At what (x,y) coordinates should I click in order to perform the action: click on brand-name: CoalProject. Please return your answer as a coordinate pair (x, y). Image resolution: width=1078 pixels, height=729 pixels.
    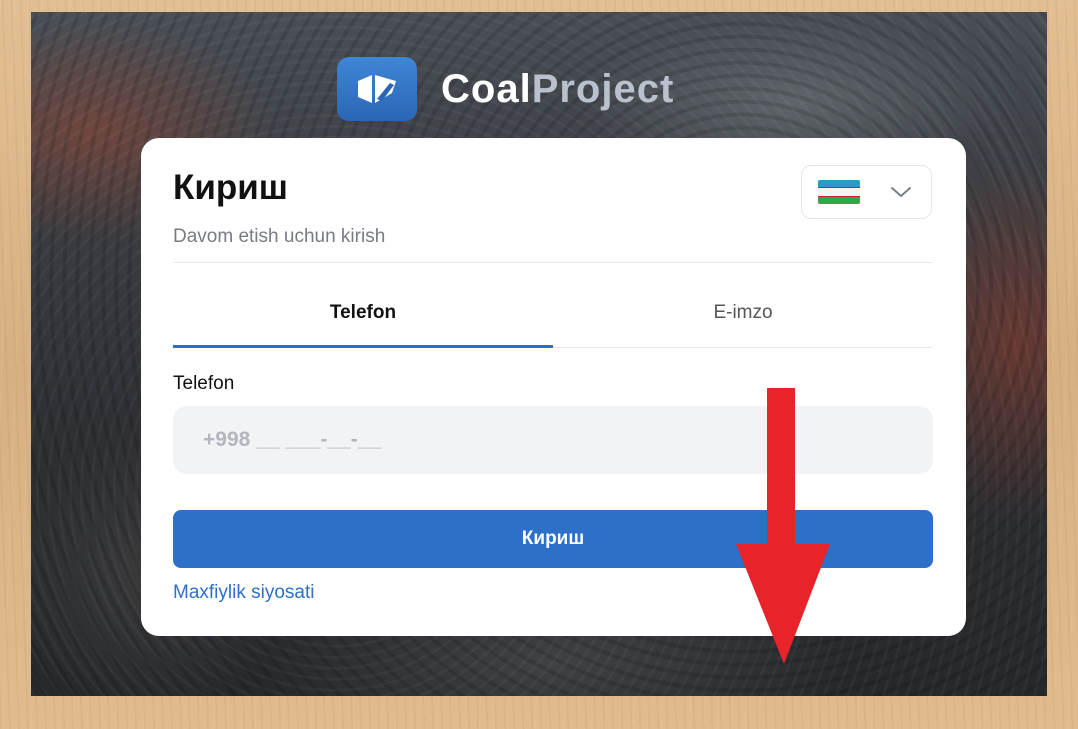
    Looking at the image, I should click on (557, 89).